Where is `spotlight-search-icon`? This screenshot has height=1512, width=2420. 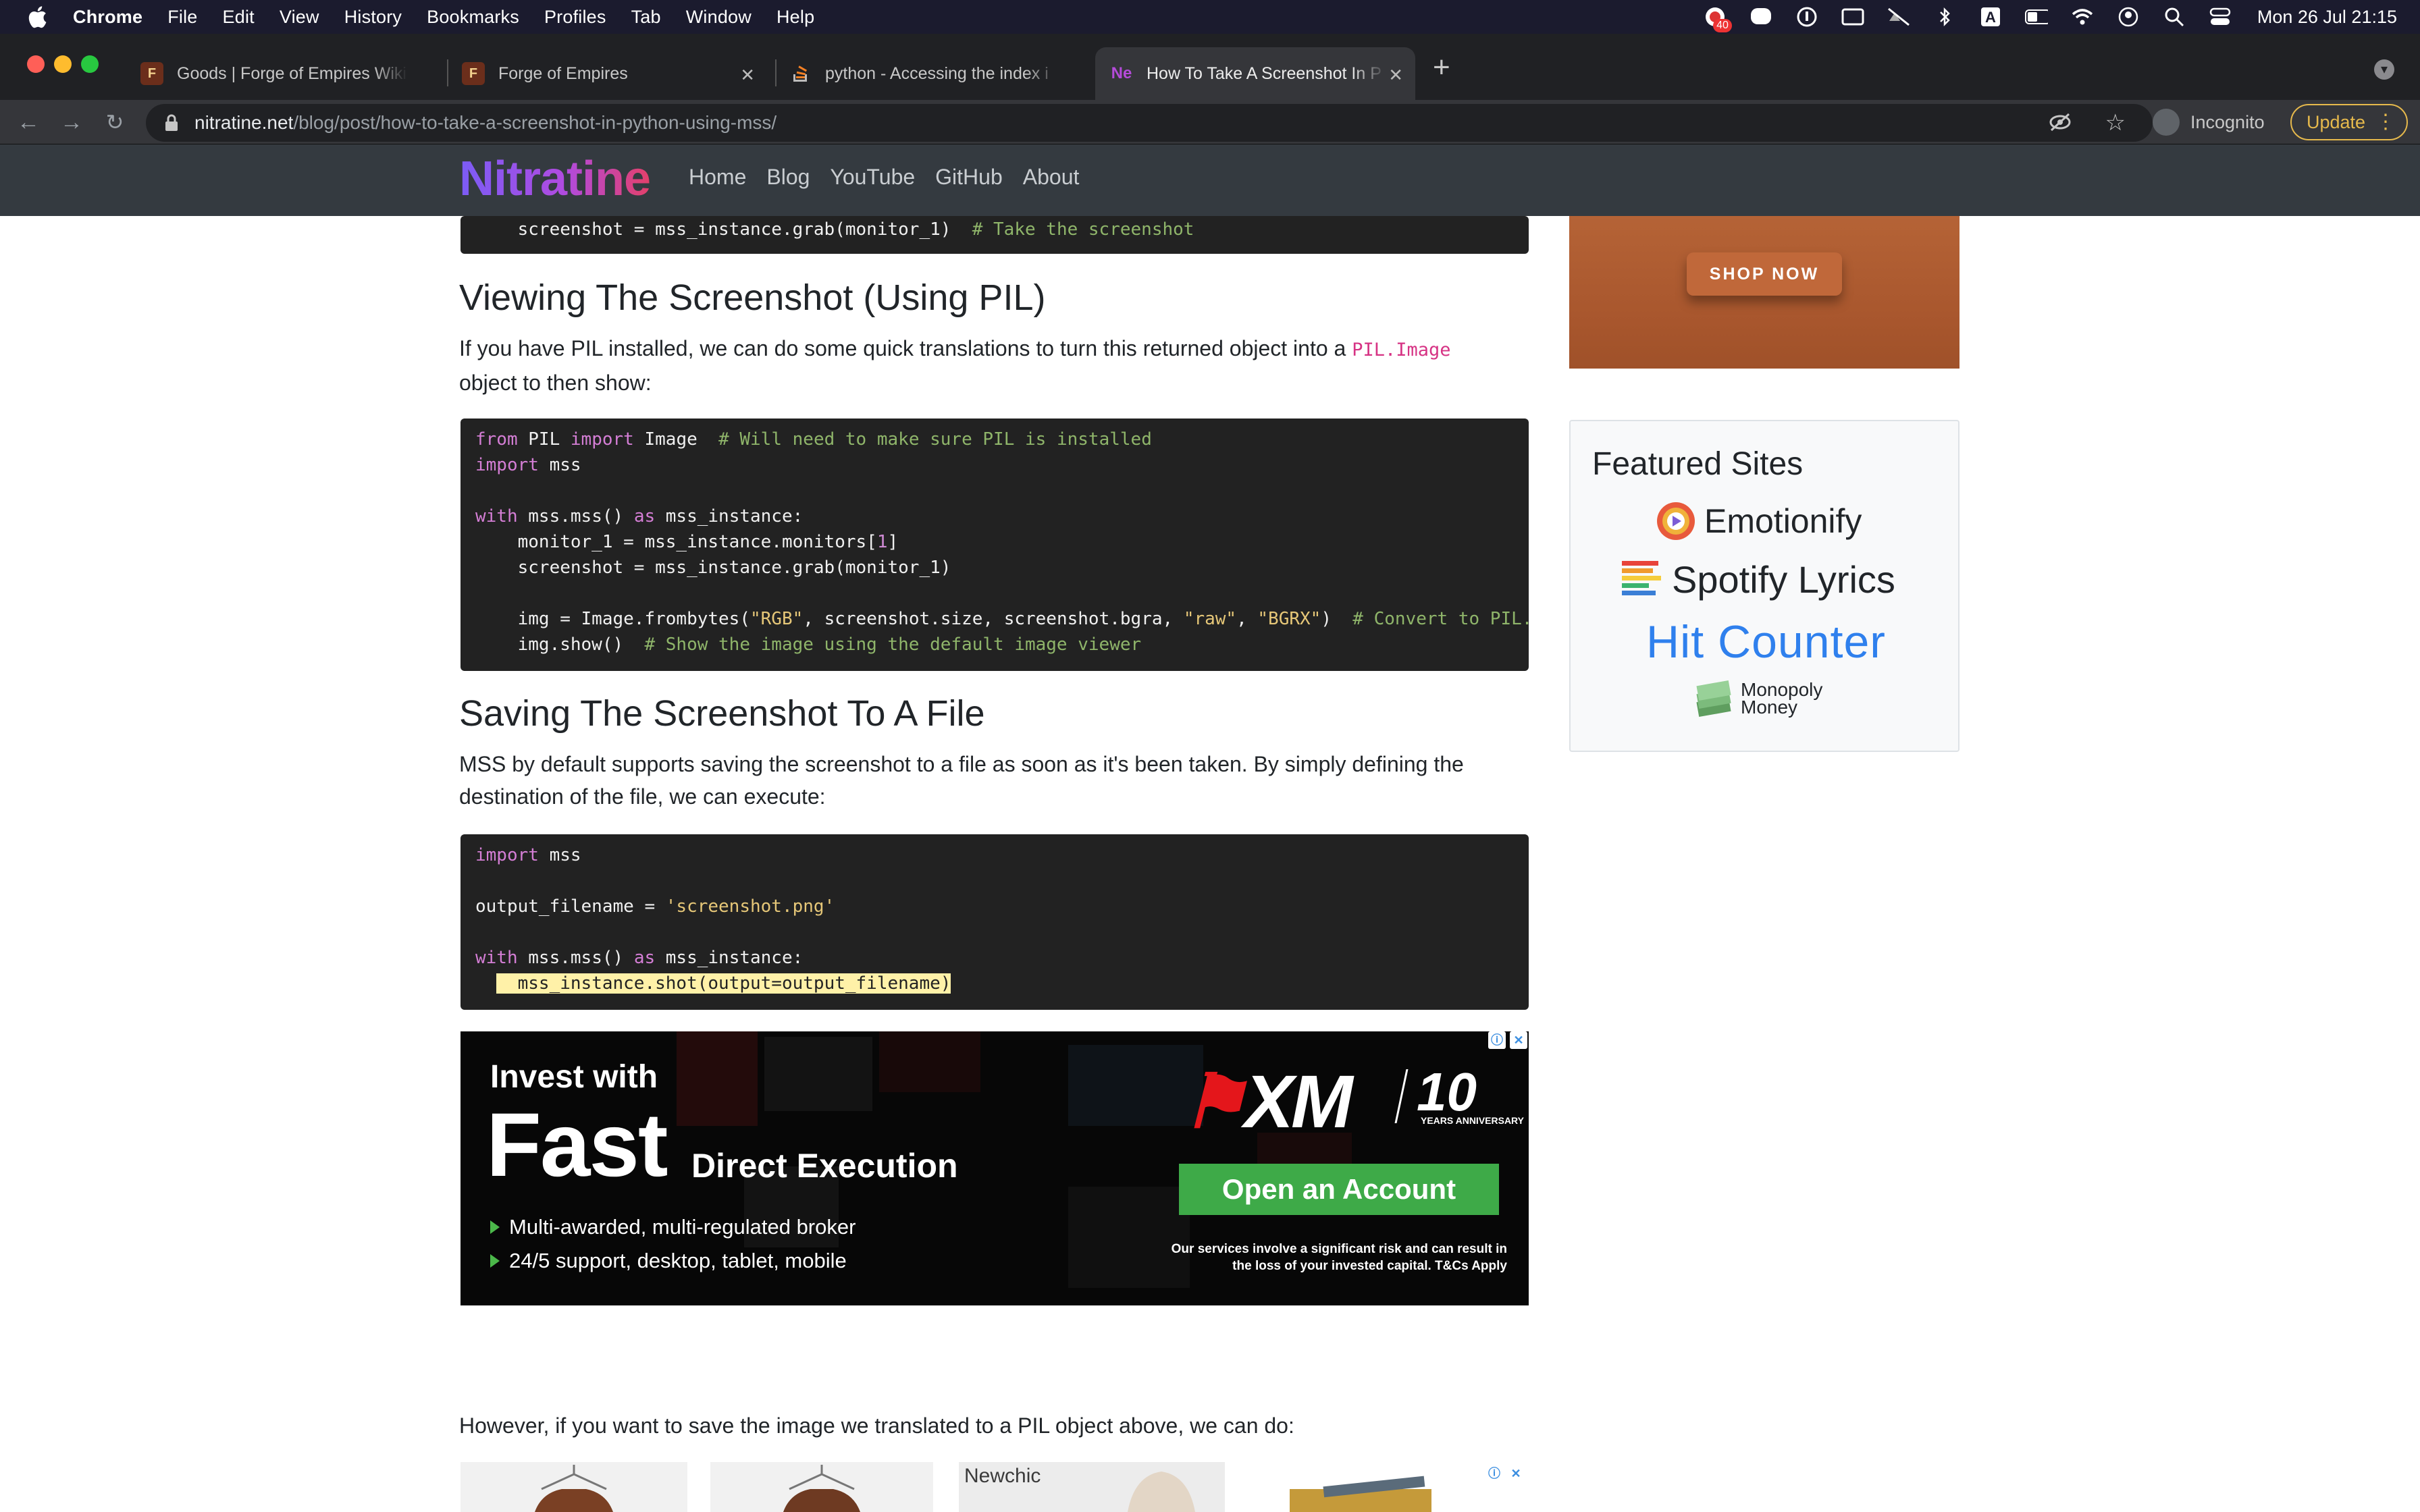
spotlight-search-icon is located at coordinates (2174, 16).